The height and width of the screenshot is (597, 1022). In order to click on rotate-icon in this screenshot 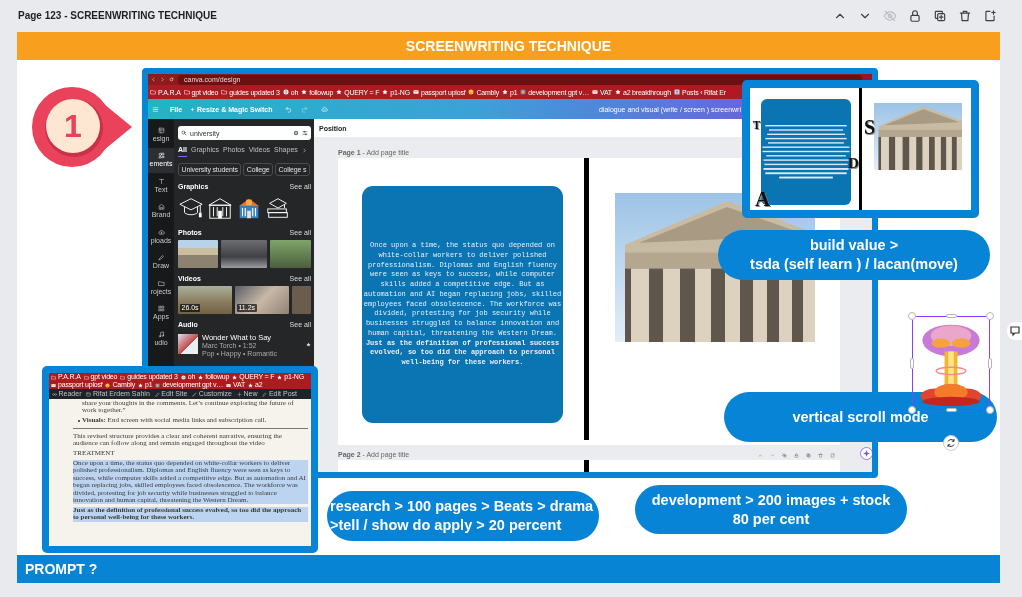, I will do `click(951, 443)`.